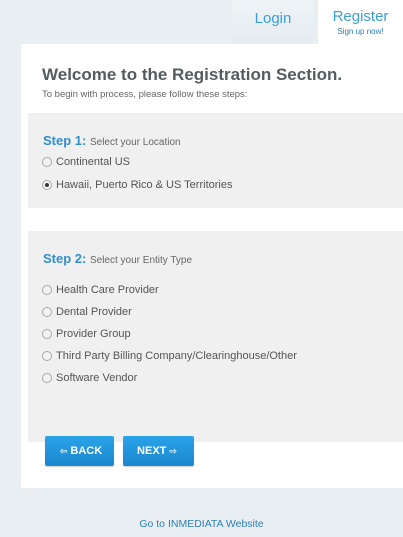  I want to click on entity-option-dental-provider: Dental Provider, so click(87, 312).